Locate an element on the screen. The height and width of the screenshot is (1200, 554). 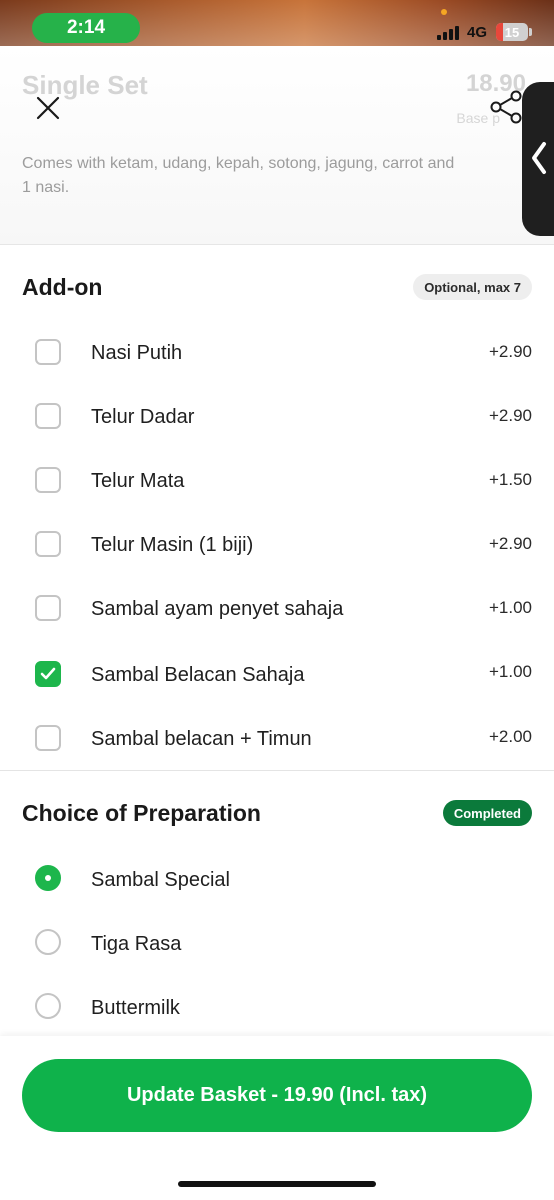
addon-option-row: Sambal ayam penyet sahaja +1.00 is located at coordinates (277, 609).